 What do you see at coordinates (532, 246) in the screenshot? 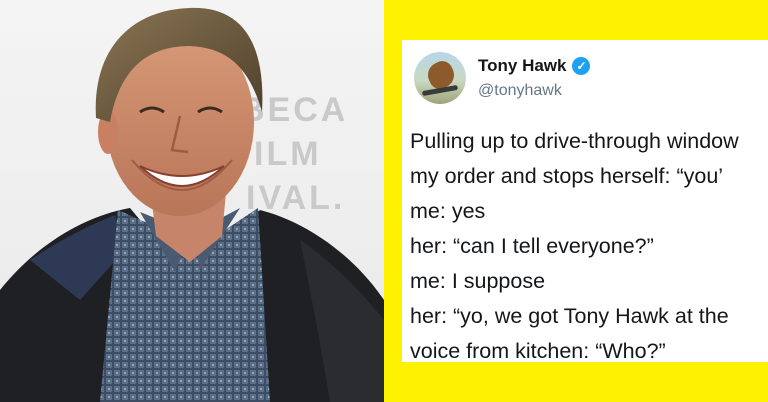
I see `tweet-line: her: “can I tell everyone?”` at bounding box center [532, 246].